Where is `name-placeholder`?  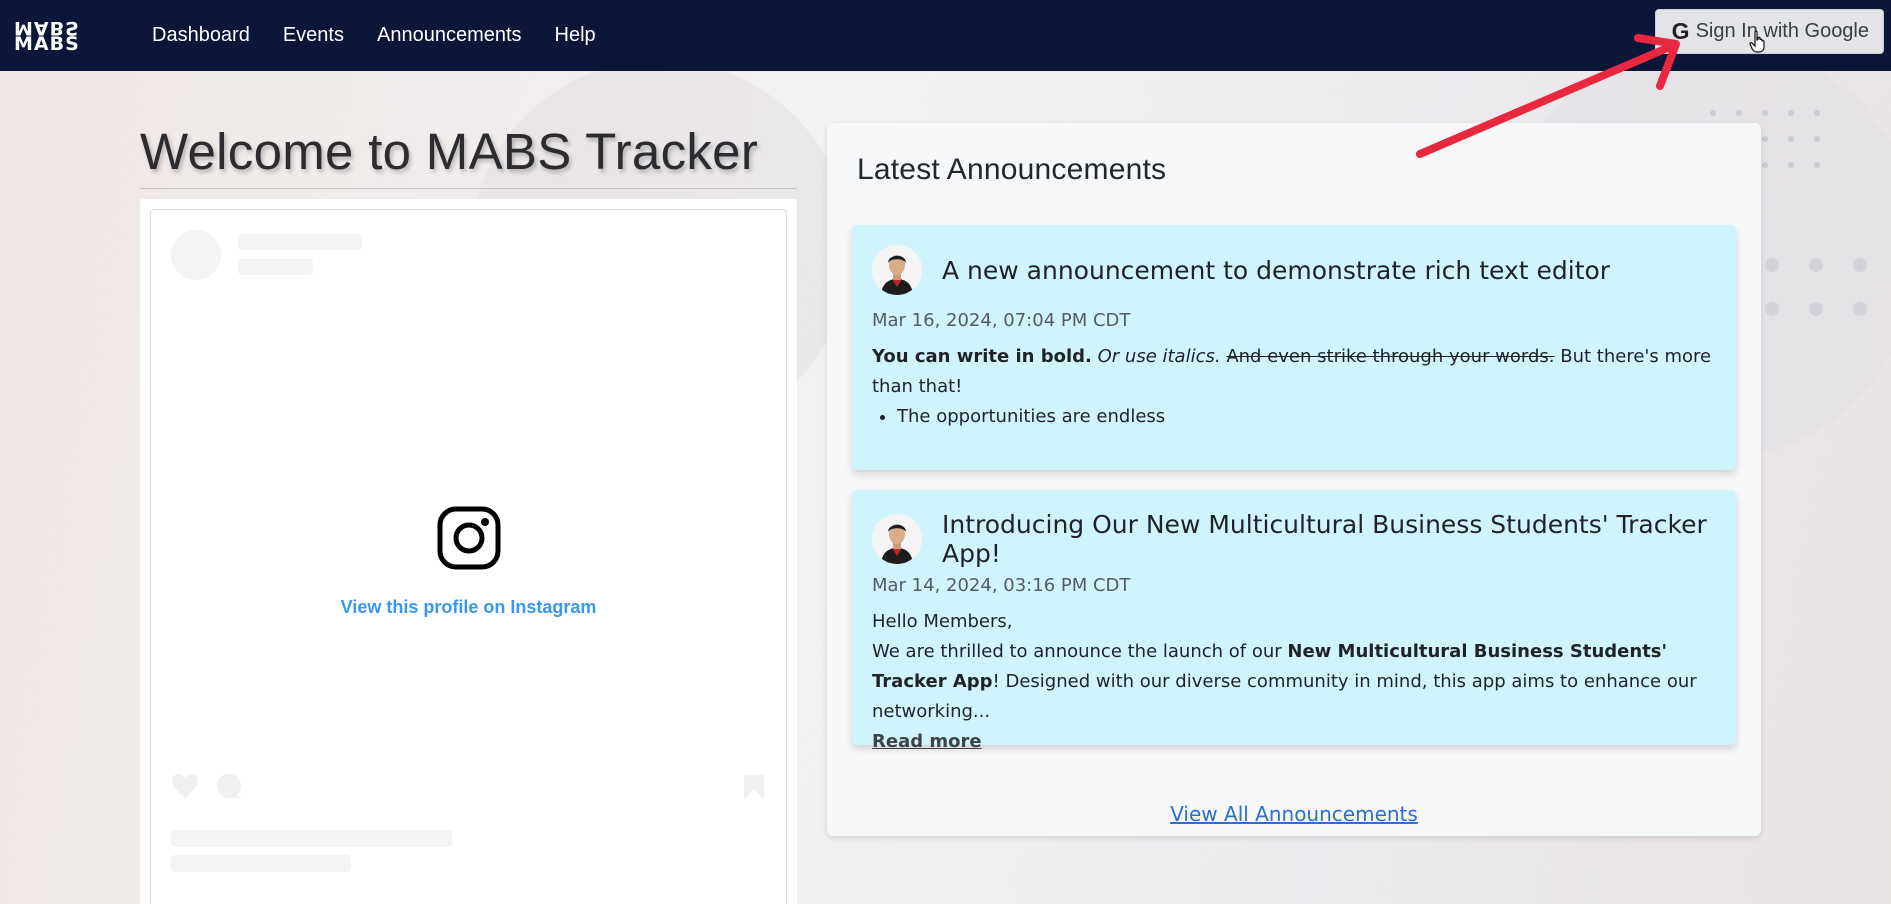
name-placeholder is located at coordinates (300, 242).